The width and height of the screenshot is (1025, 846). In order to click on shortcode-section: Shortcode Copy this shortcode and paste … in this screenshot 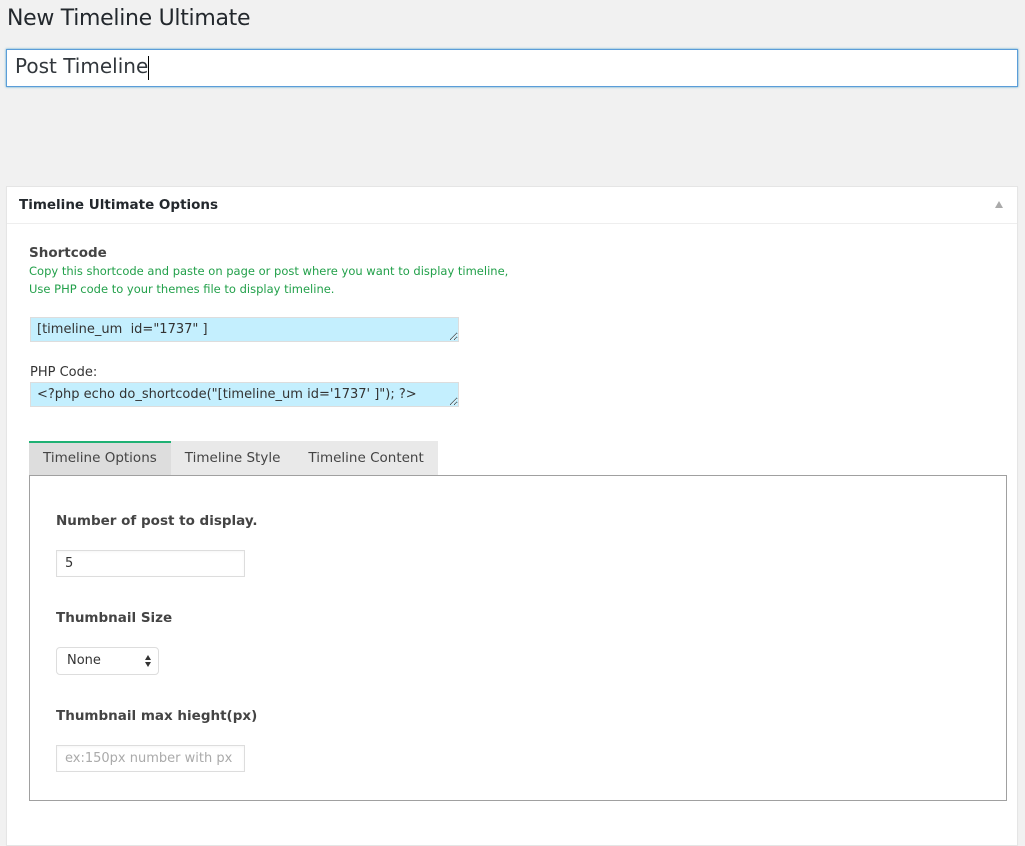, I will do `click(523, 271)`.